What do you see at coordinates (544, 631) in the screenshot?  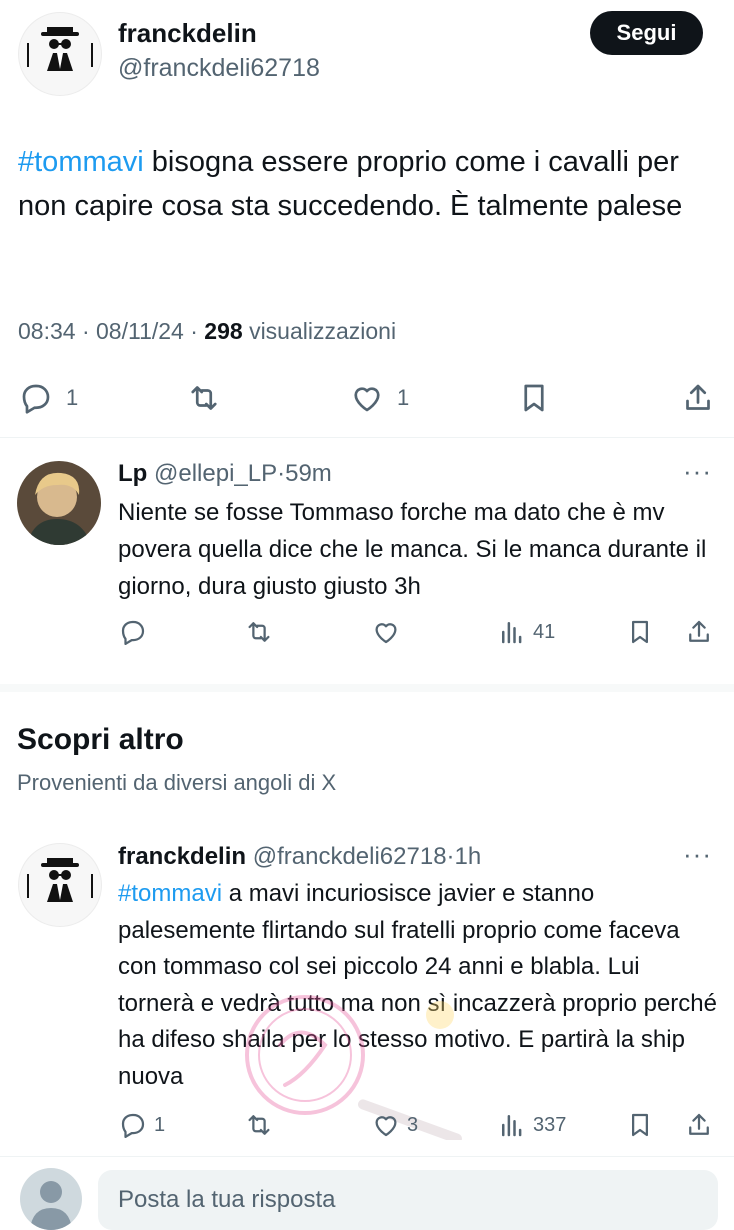 I see `views-count: 41` at bounding box center [544, 631].